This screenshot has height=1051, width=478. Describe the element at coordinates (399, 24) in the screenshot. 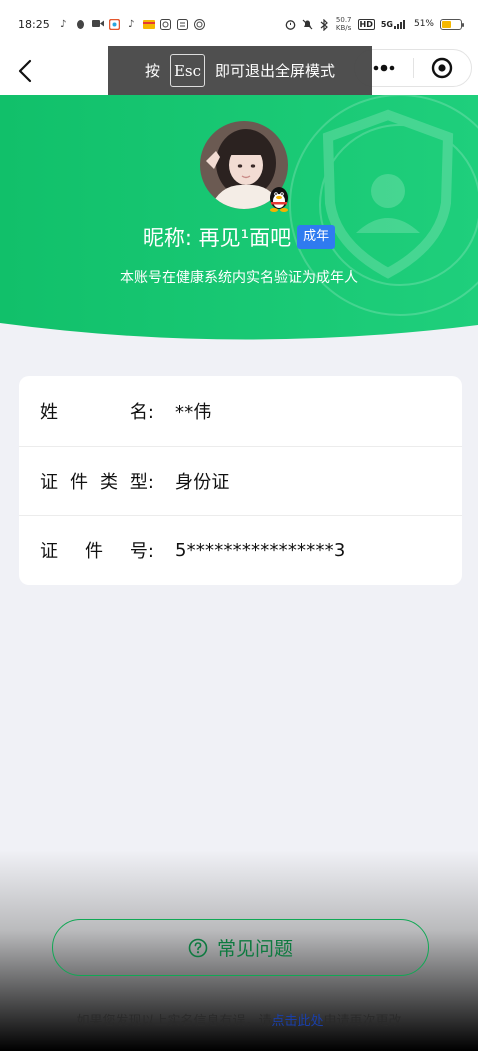

I see `signal-bars-icon` at that location.